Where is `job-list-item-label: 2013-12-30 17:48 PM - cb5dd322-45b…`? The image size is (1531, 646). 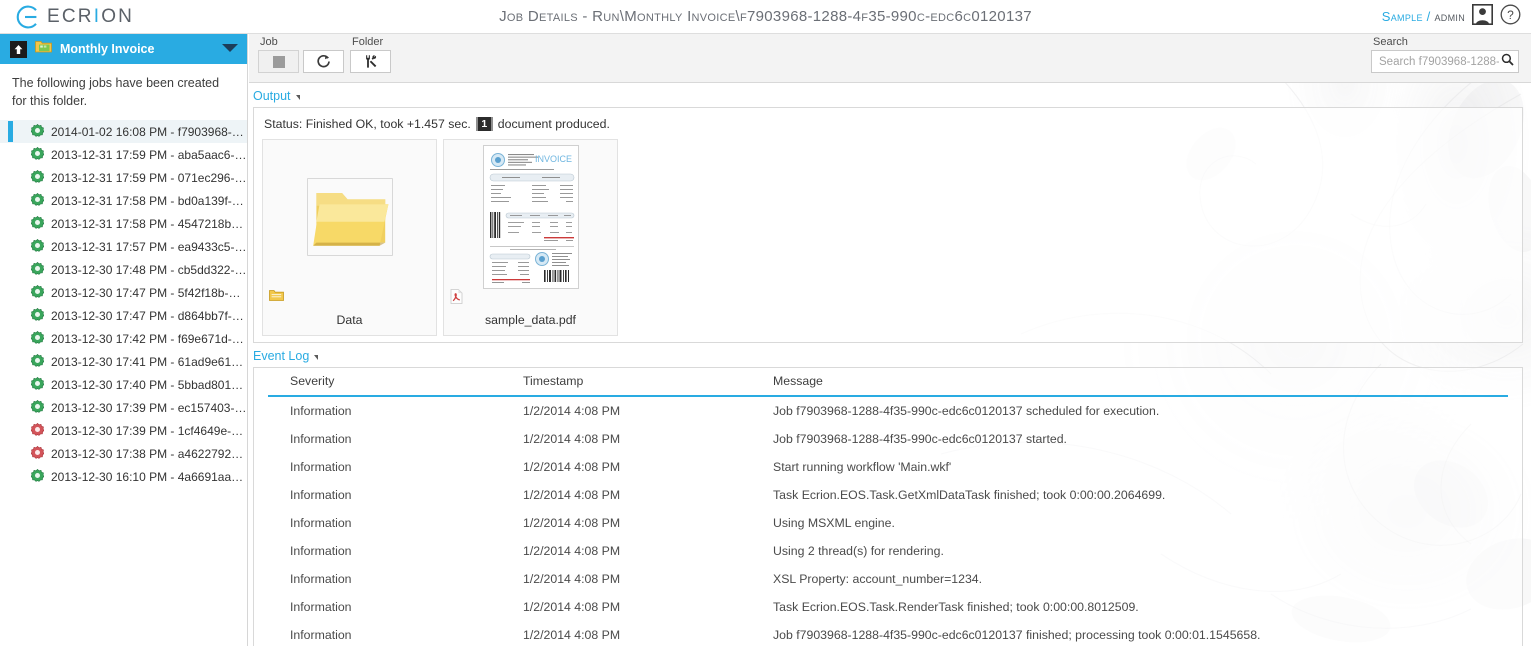 job-list-item-label: 2013-12-30 17:48 PM - cb5dd322-45b… is located at coordinates (149, 269).